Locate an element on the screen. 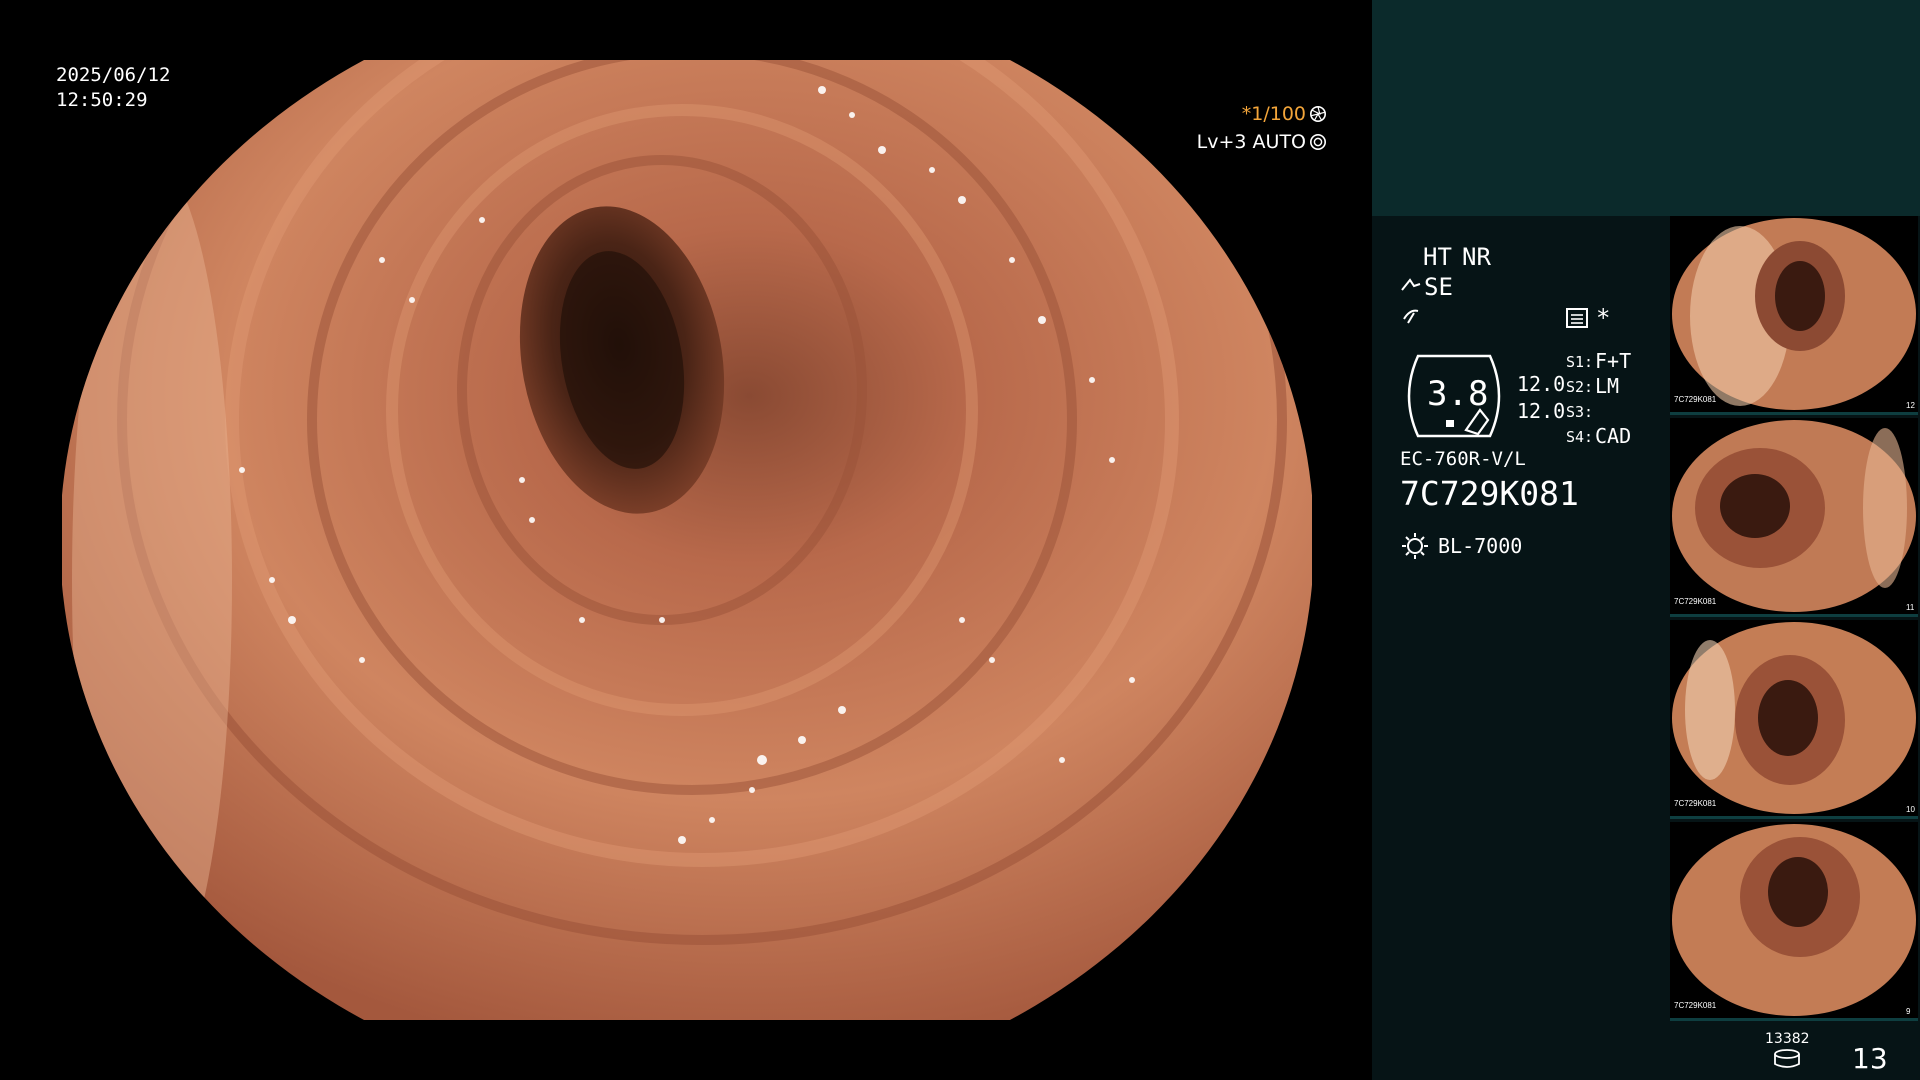 The image size is (1920, 1080). nr-label: NR is located at coordinates (1476, 257).